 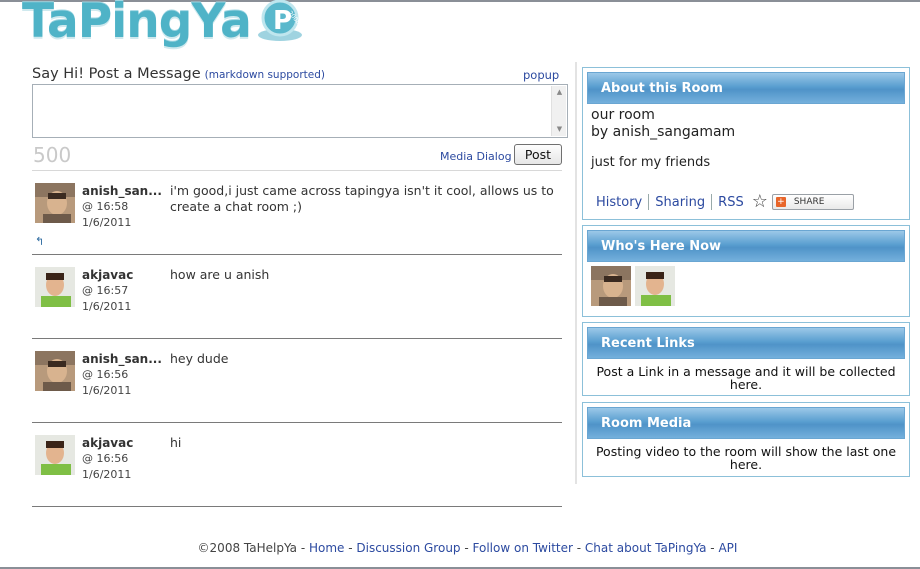 I want to click on whos-here-header: Who's Here Now, so click(x=746, y=246).